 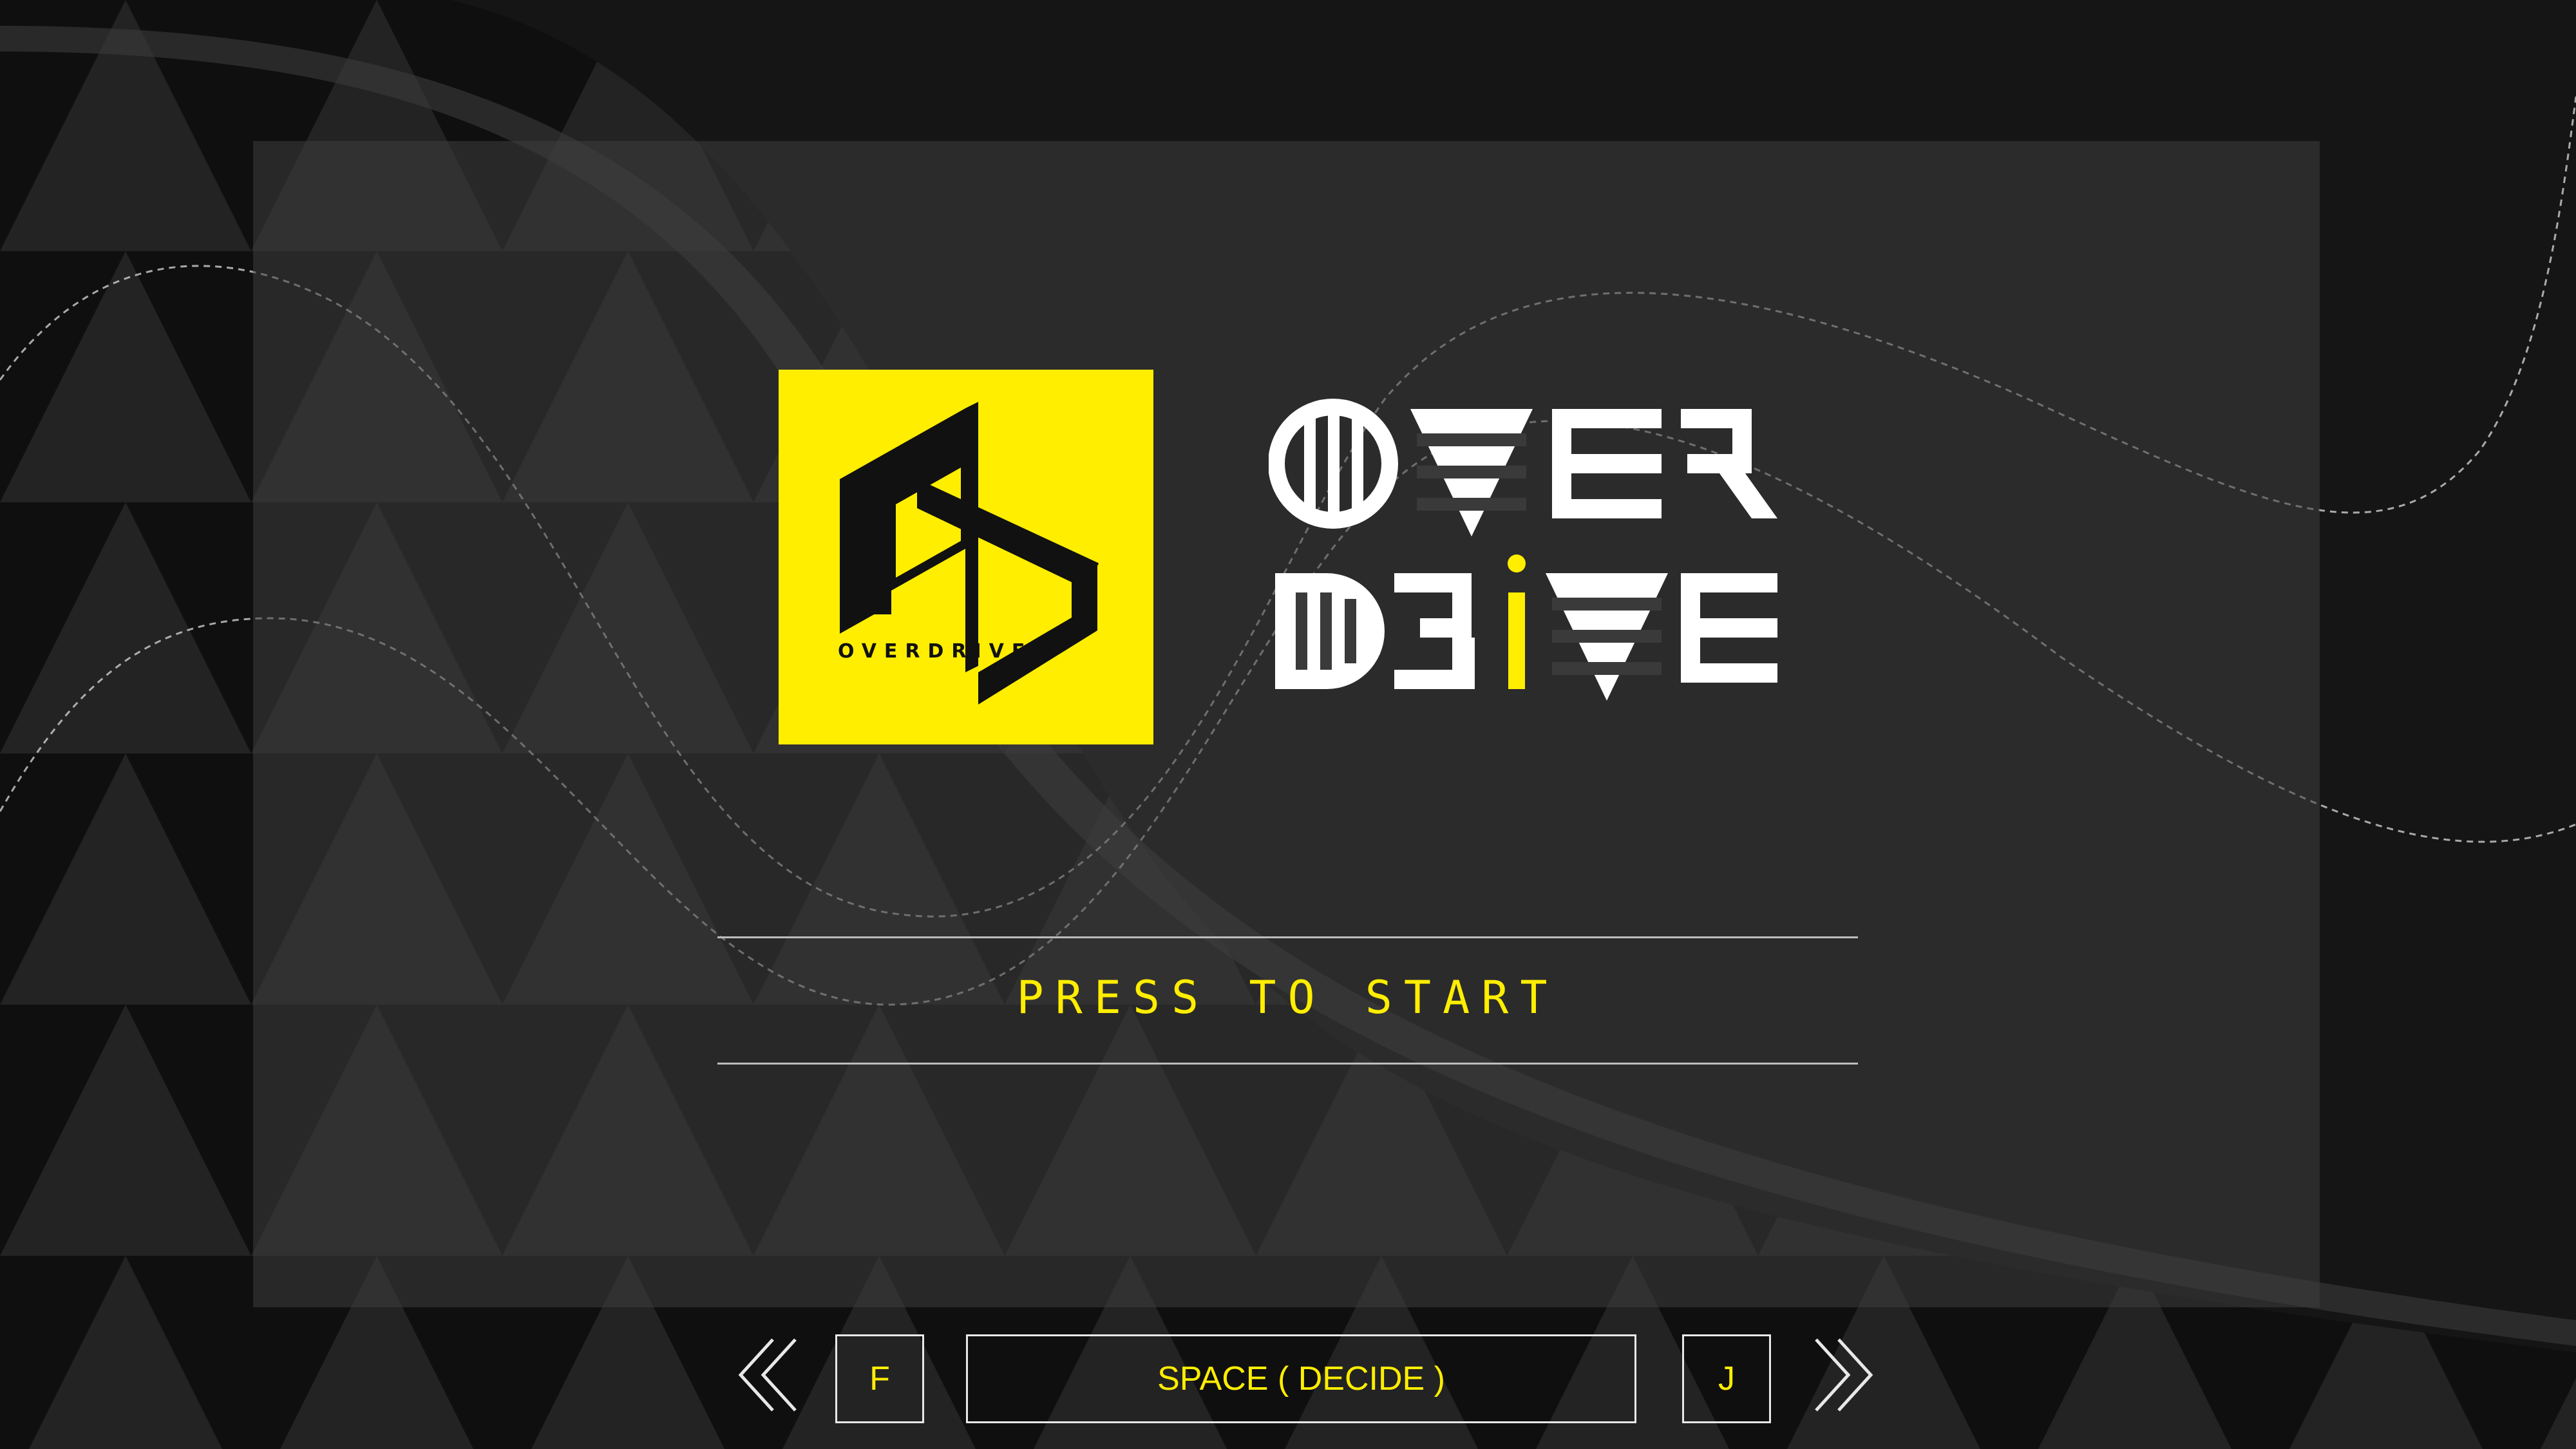 What do you see at coordinates (767, 1375) in the screenshot?
I see `double-chevron-left-icon` at bounding box center [767, 1375].